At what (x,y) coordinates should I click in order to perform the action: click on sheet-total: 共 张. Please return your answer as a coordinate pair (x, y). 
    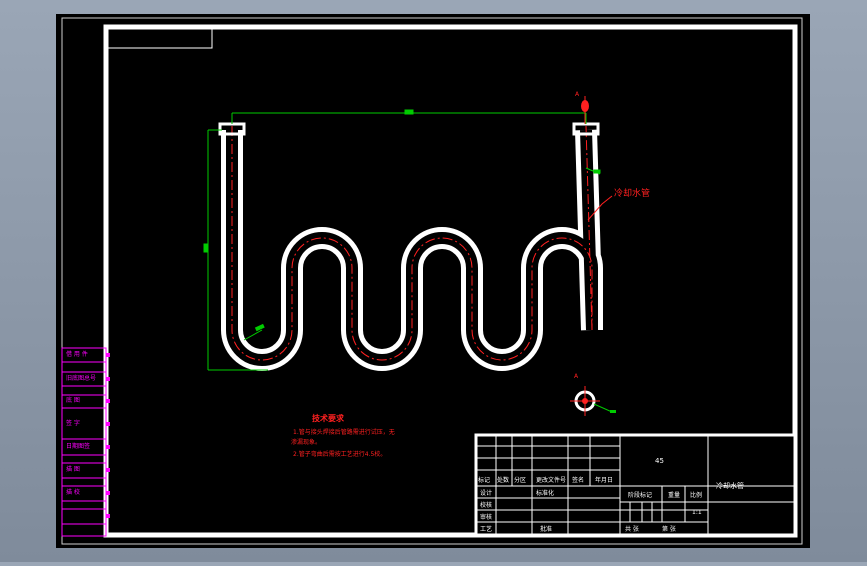
    Looking at the image, I should click on (632, 529).